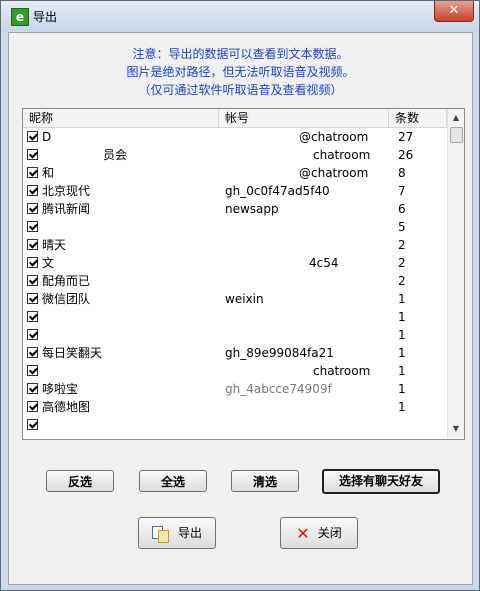  I want to click on table-row, so click(235, 425).